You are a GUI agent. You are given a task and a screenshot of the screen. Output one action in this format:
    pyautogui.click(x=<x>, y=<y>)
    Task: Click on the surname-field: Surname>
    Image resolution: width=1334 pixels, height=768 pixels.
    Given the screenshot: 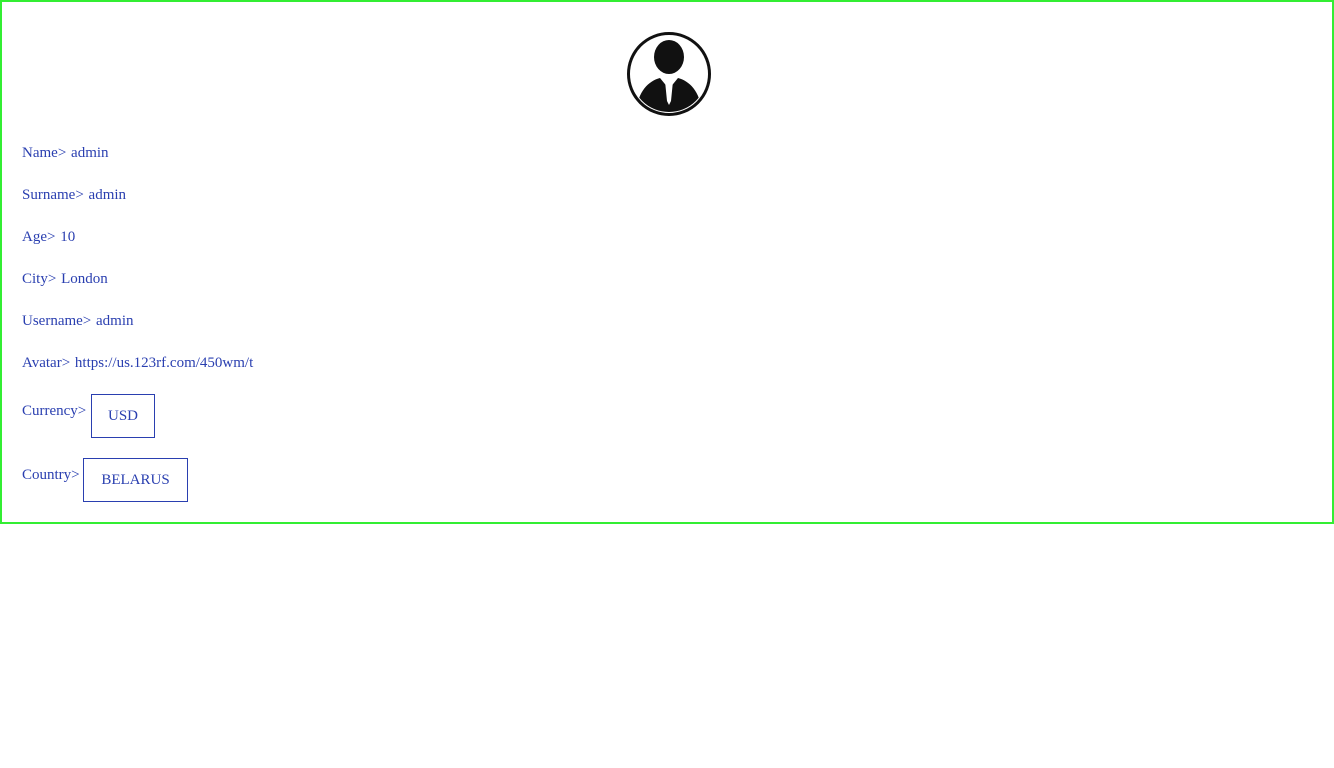 What is the action you would take?
    pyautogui.click(x=185, y=195)
    